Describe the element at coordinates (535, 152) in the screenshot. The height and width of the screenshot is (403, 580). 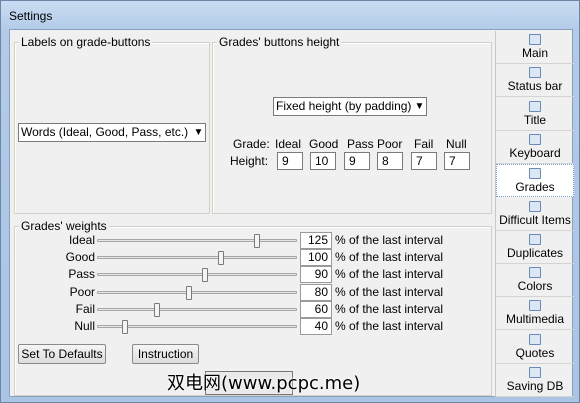
I see `nav-item-label: Keyboard` at that location.